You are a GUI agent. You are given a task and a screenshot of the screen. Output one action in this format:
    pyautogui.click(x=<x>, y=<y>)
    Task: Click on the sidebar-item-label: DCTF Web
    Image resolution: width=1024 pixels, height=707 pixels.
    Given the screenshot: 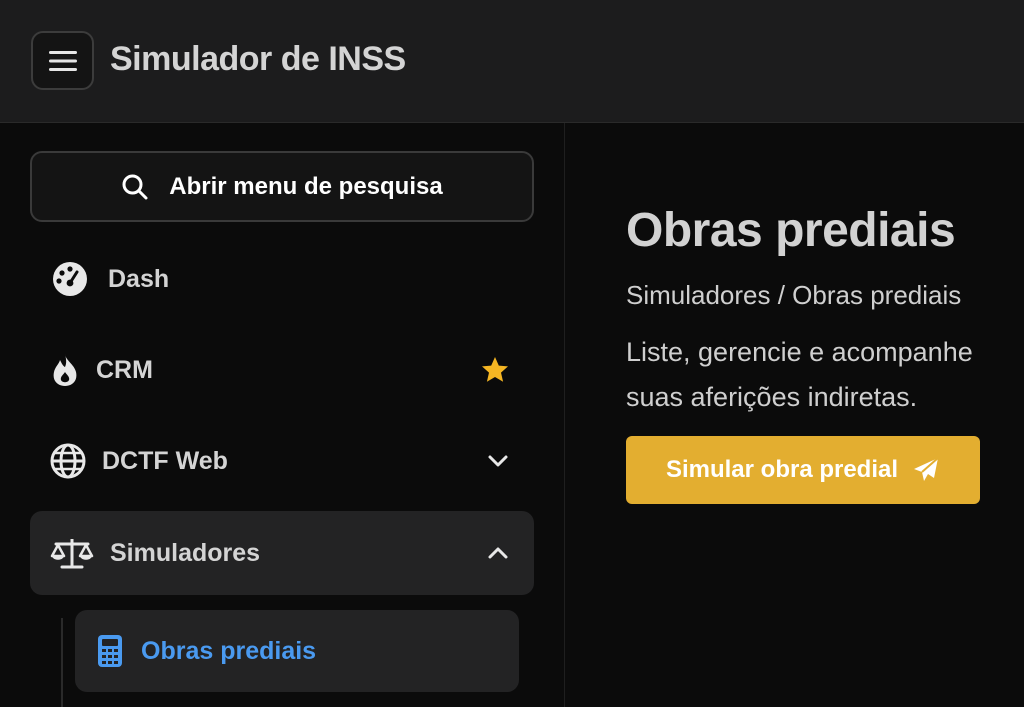 What is the action you would take?
    pyautogui.click(x=165, y=460)
    